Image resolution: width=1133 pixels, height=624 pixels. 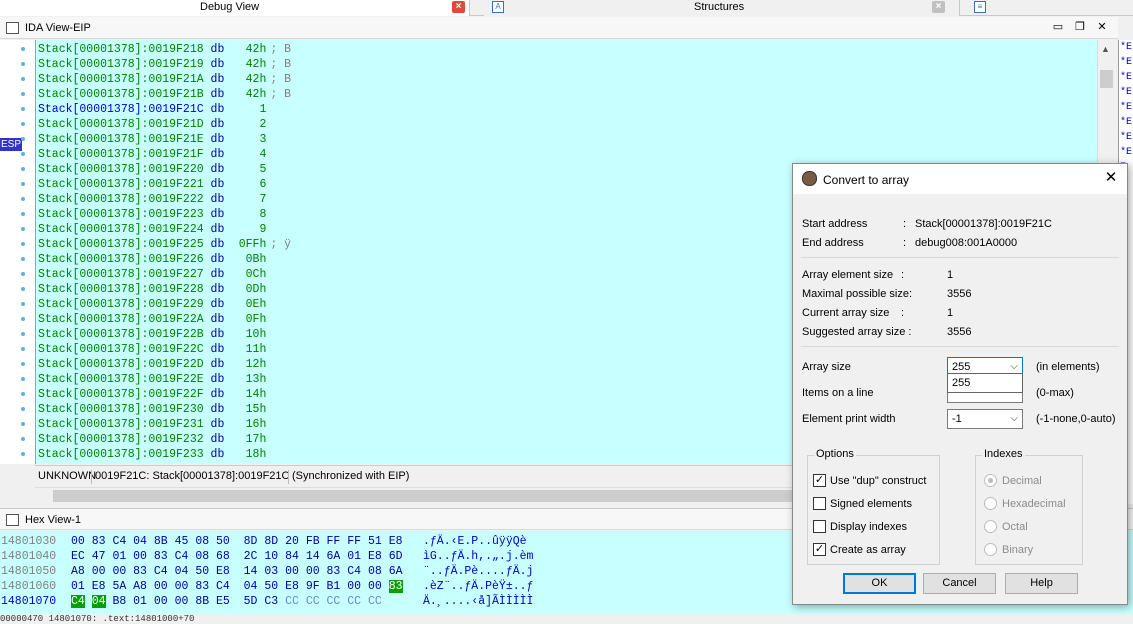 I want to click on close-icon: ×, so click(x=938, y=7).